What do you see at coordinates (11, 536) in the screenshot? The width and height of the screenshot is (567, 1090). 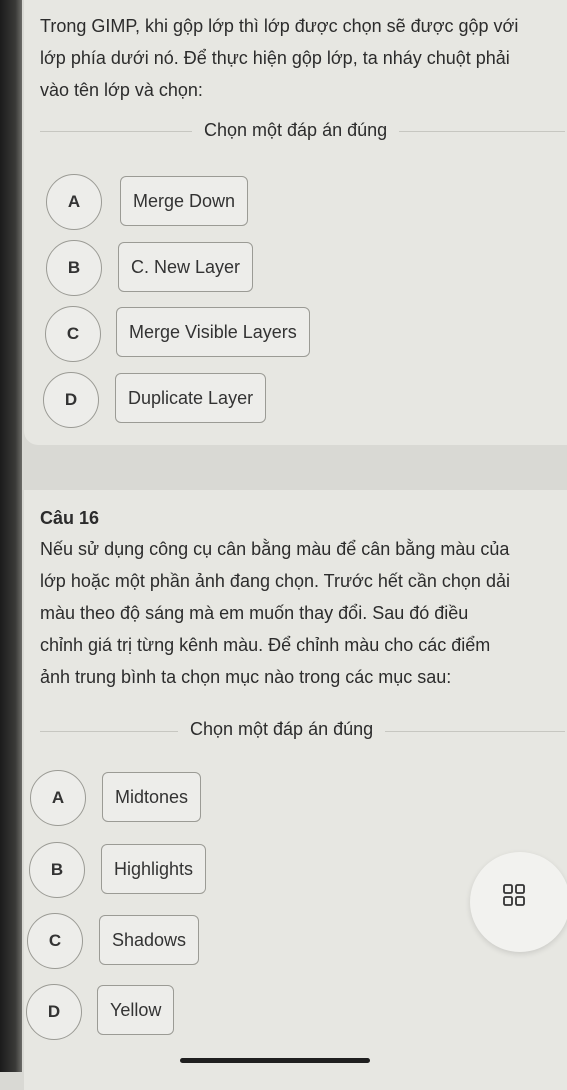 I see `device-bezel` at bounding box center [11, 536].